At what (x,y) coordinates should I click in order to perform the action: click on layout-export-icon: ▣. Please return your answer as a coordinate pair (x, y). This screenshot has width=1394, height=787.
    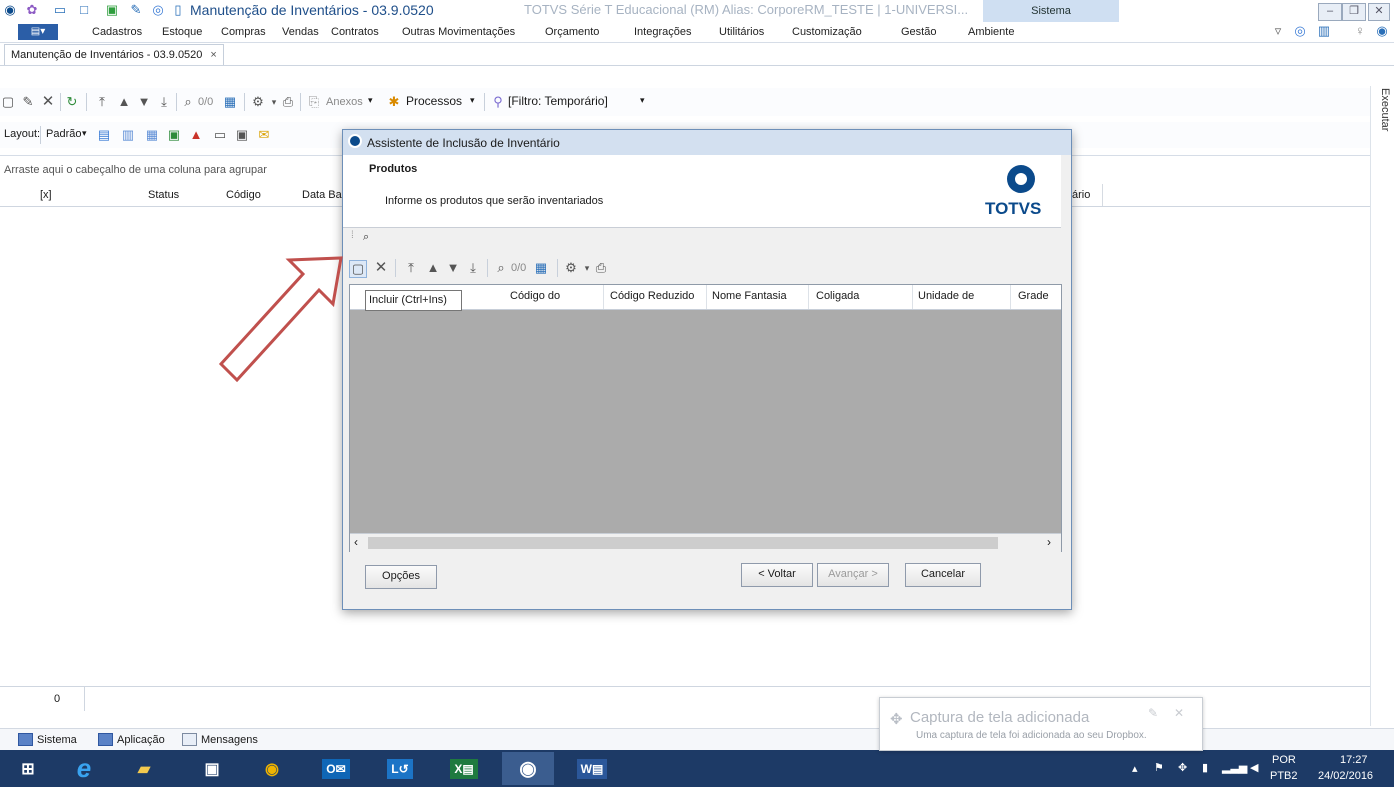
    Looking at the image, I should click on (174, 135).